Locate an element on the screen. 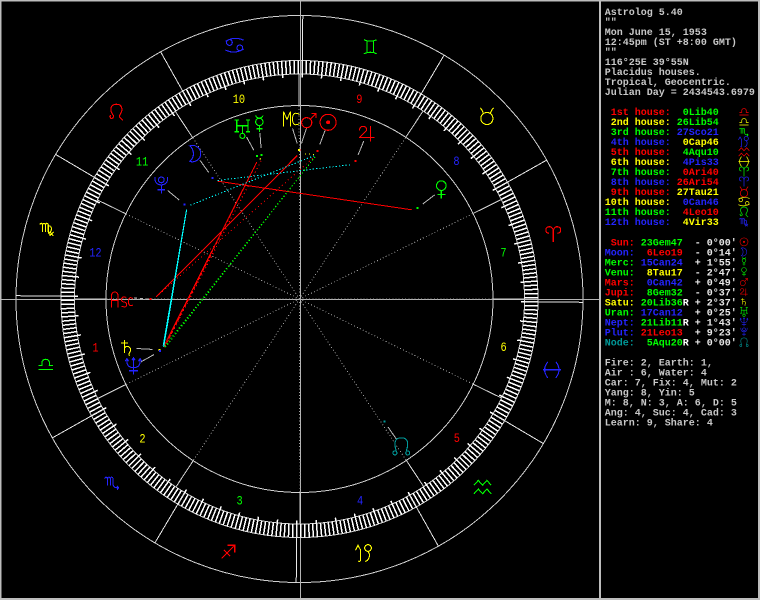 The image size is (760, 600). svg-text: 2 is located at coordinates (142, 439).